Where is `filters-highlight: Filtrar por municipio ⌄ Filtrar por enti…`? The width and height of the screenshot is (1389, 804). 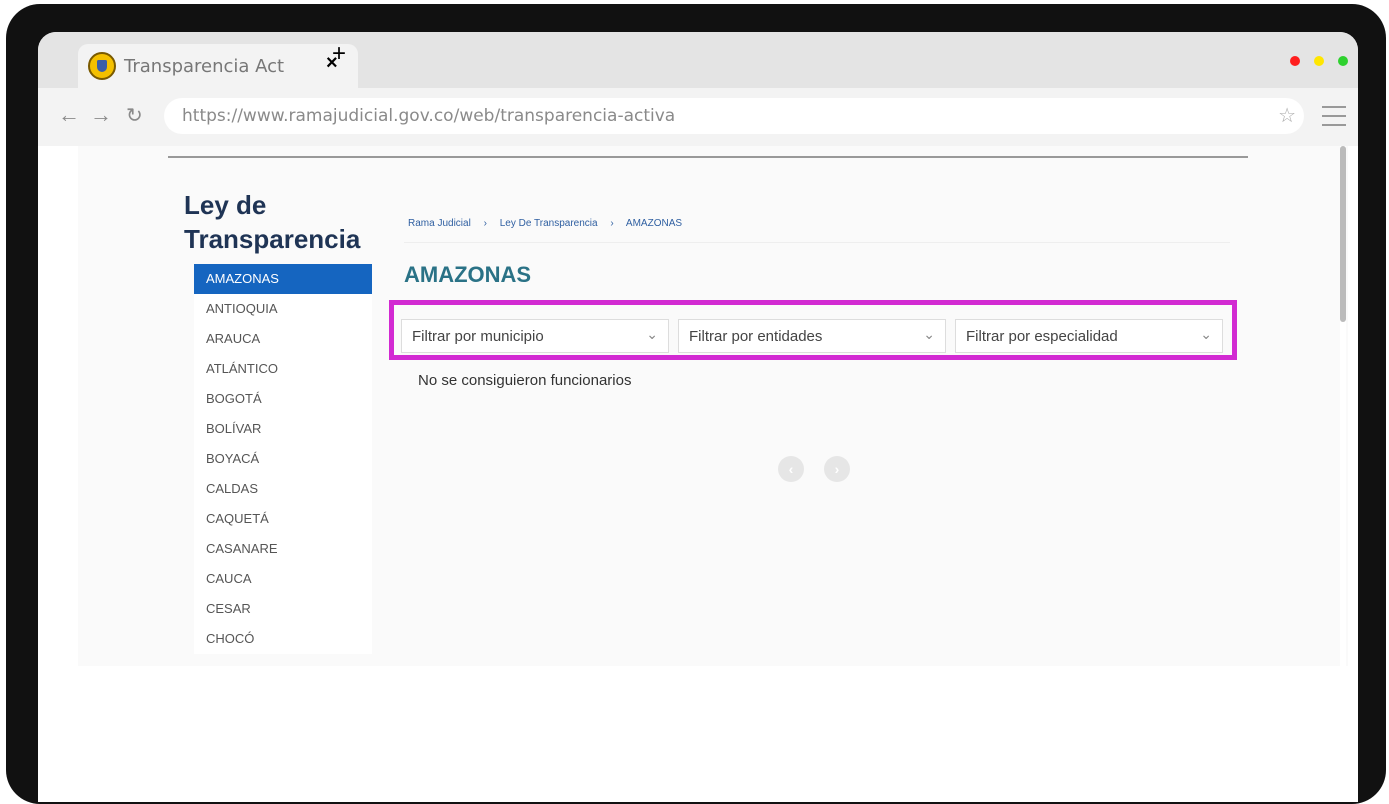
filters-highlight: Filtrar por municipio ⌄ Filtrar por enti… is located at coordinates (813, 330).